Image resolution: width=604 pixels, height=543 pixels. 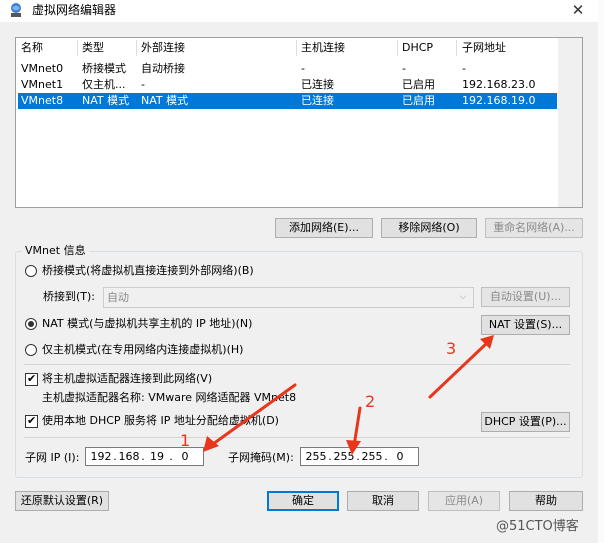 What do you see at coordinates (451, 348) in the screenshot?
I see `annotation-number-3: 3` at bounding box center [451, 348].